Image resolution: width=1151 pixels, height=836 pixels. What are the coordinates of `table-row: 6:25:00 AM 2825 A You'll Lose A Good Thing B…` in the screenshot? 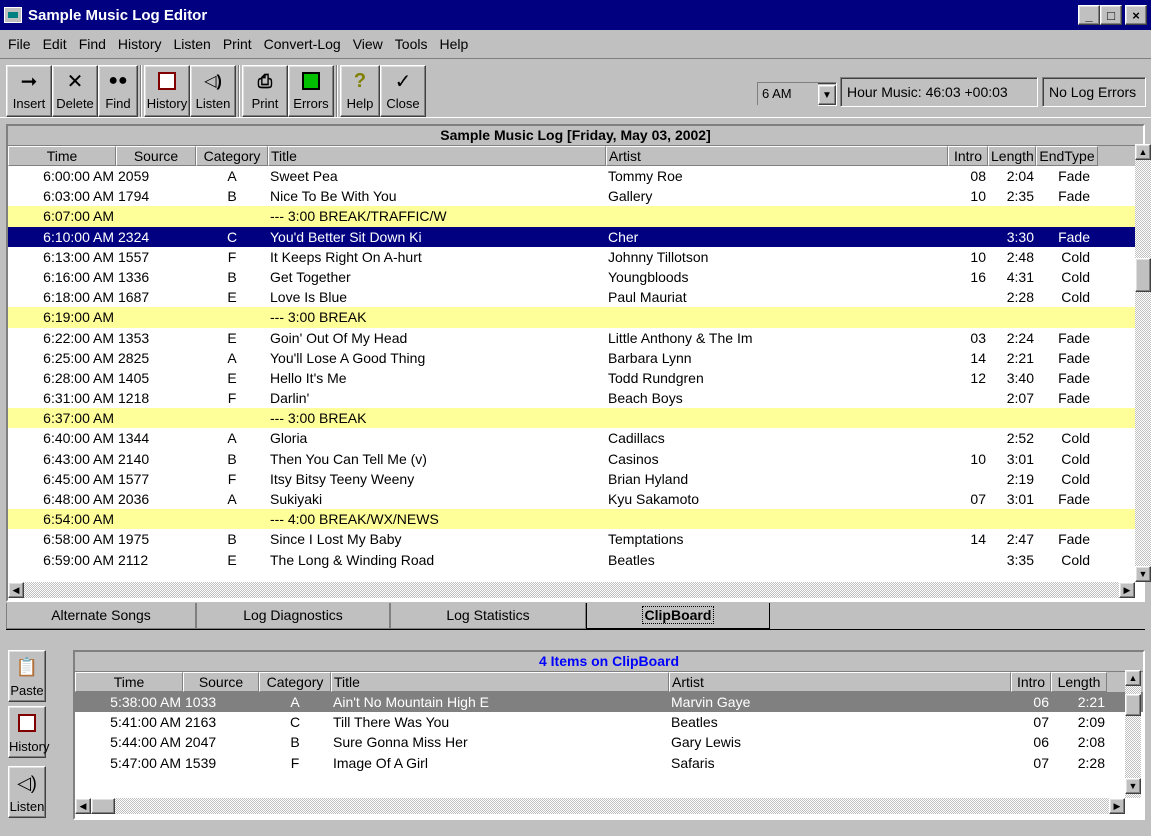 It's located at (575, 358).